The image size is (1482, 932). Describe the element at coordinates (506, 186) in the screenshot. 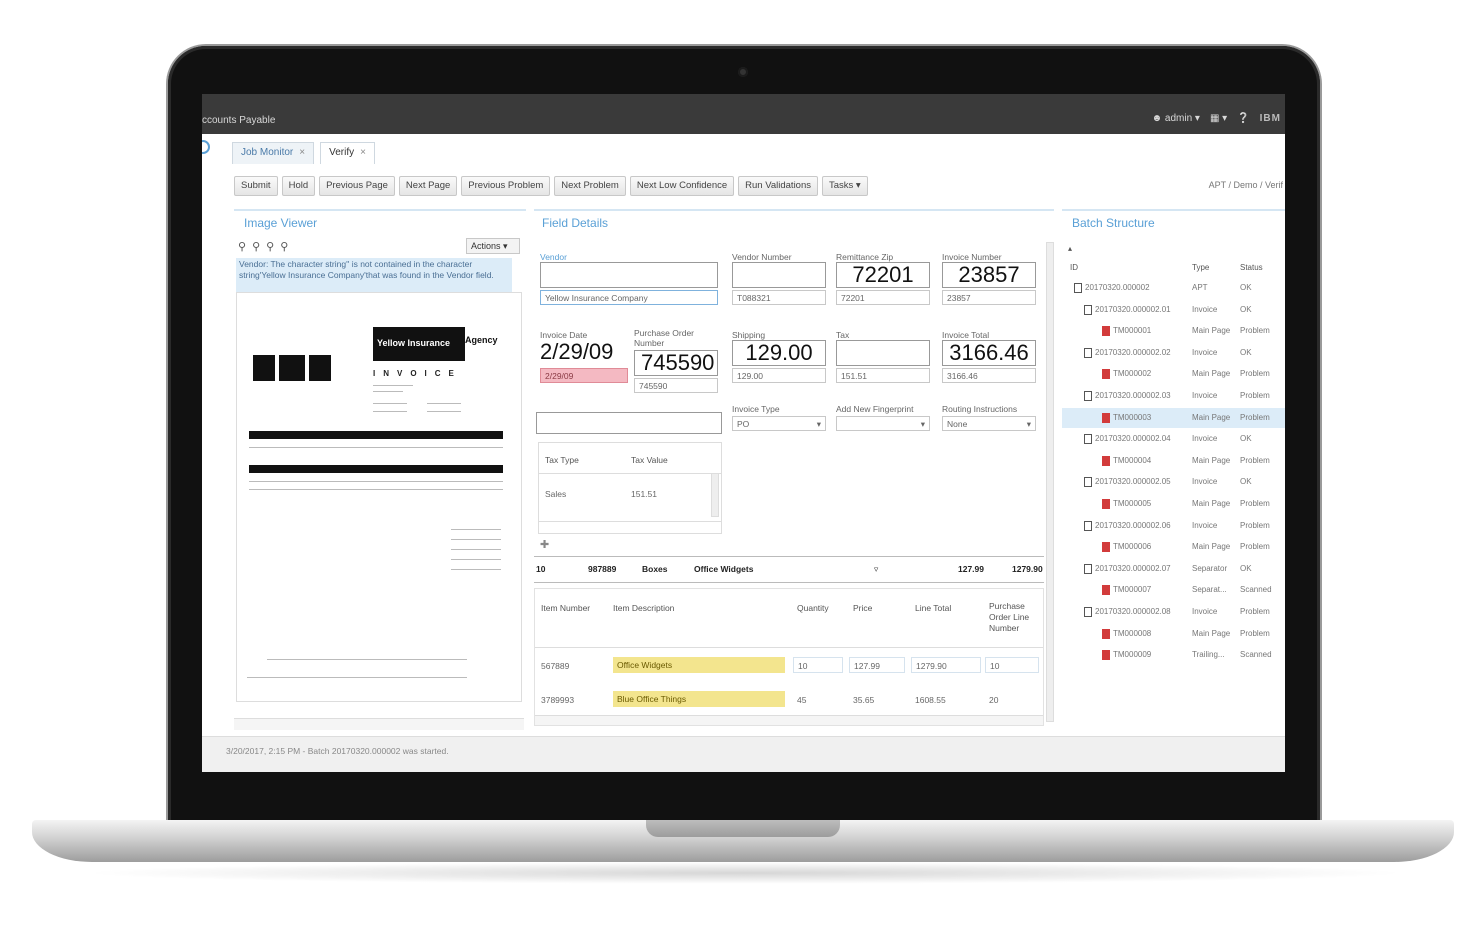

I see `previous-problem-button: Previous Problem` at that location.